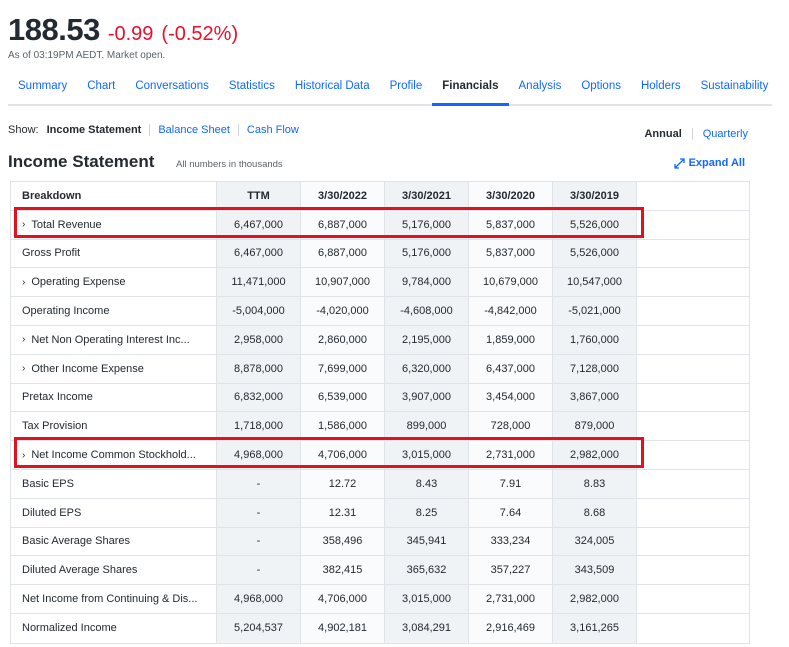 Image resolution: width=789 pixels, height=647 pixels. I want to click on row-label-cell: Pretax Income, so click(114, 397).